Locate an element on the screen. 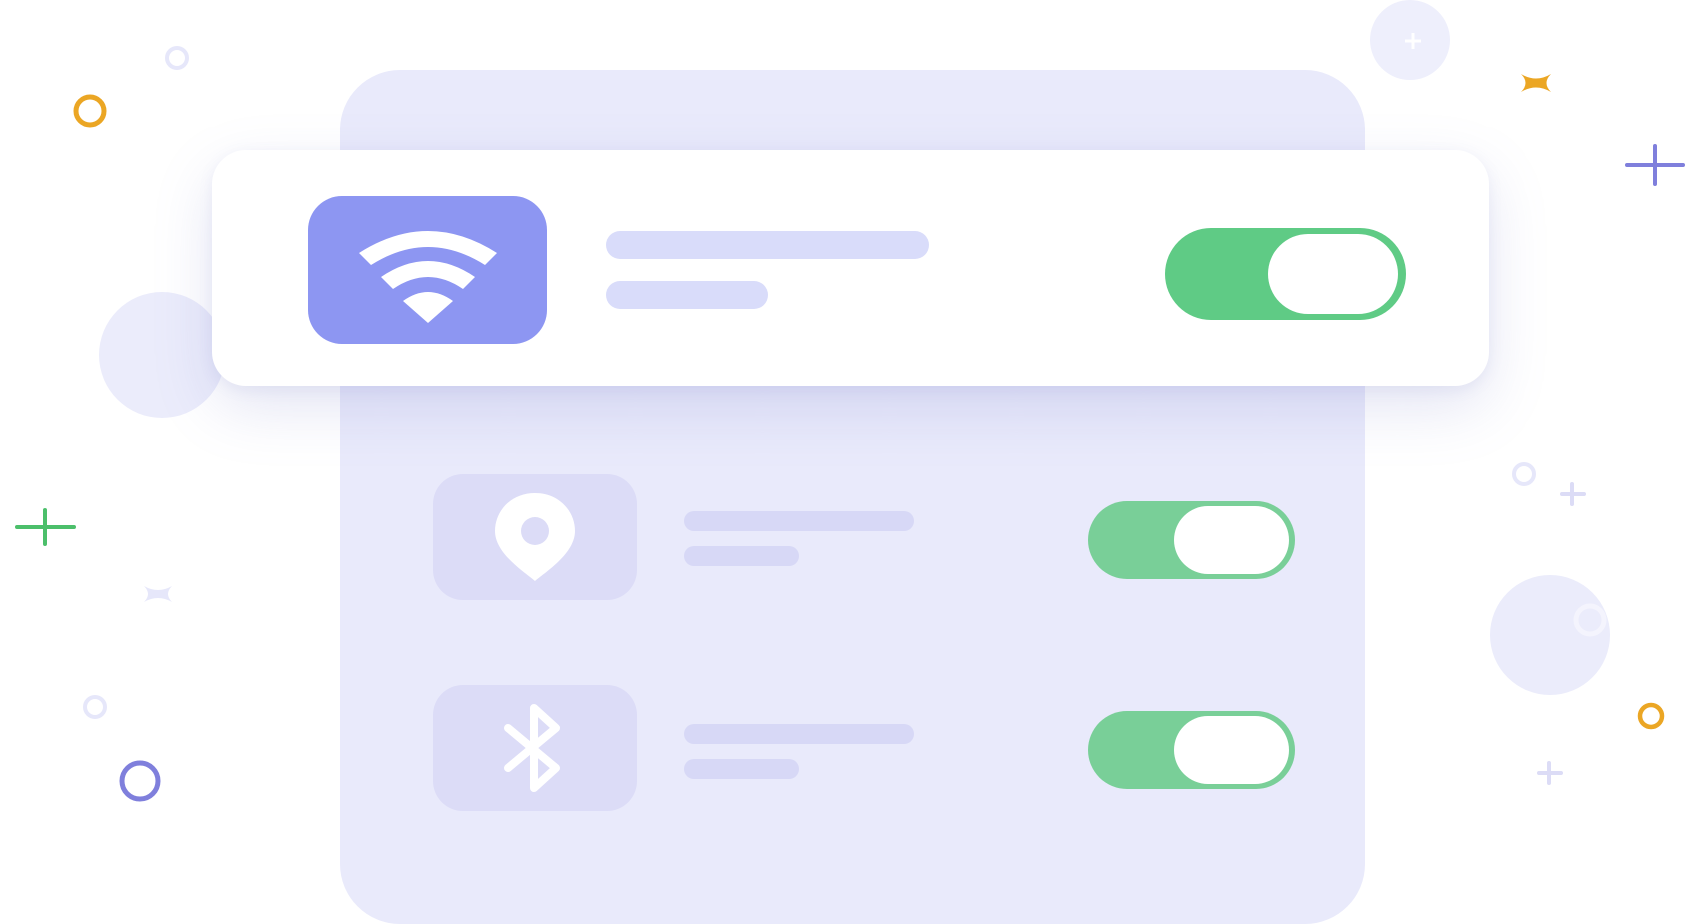  bluetooth-title-placeholder is located at coordinates (799, 734).